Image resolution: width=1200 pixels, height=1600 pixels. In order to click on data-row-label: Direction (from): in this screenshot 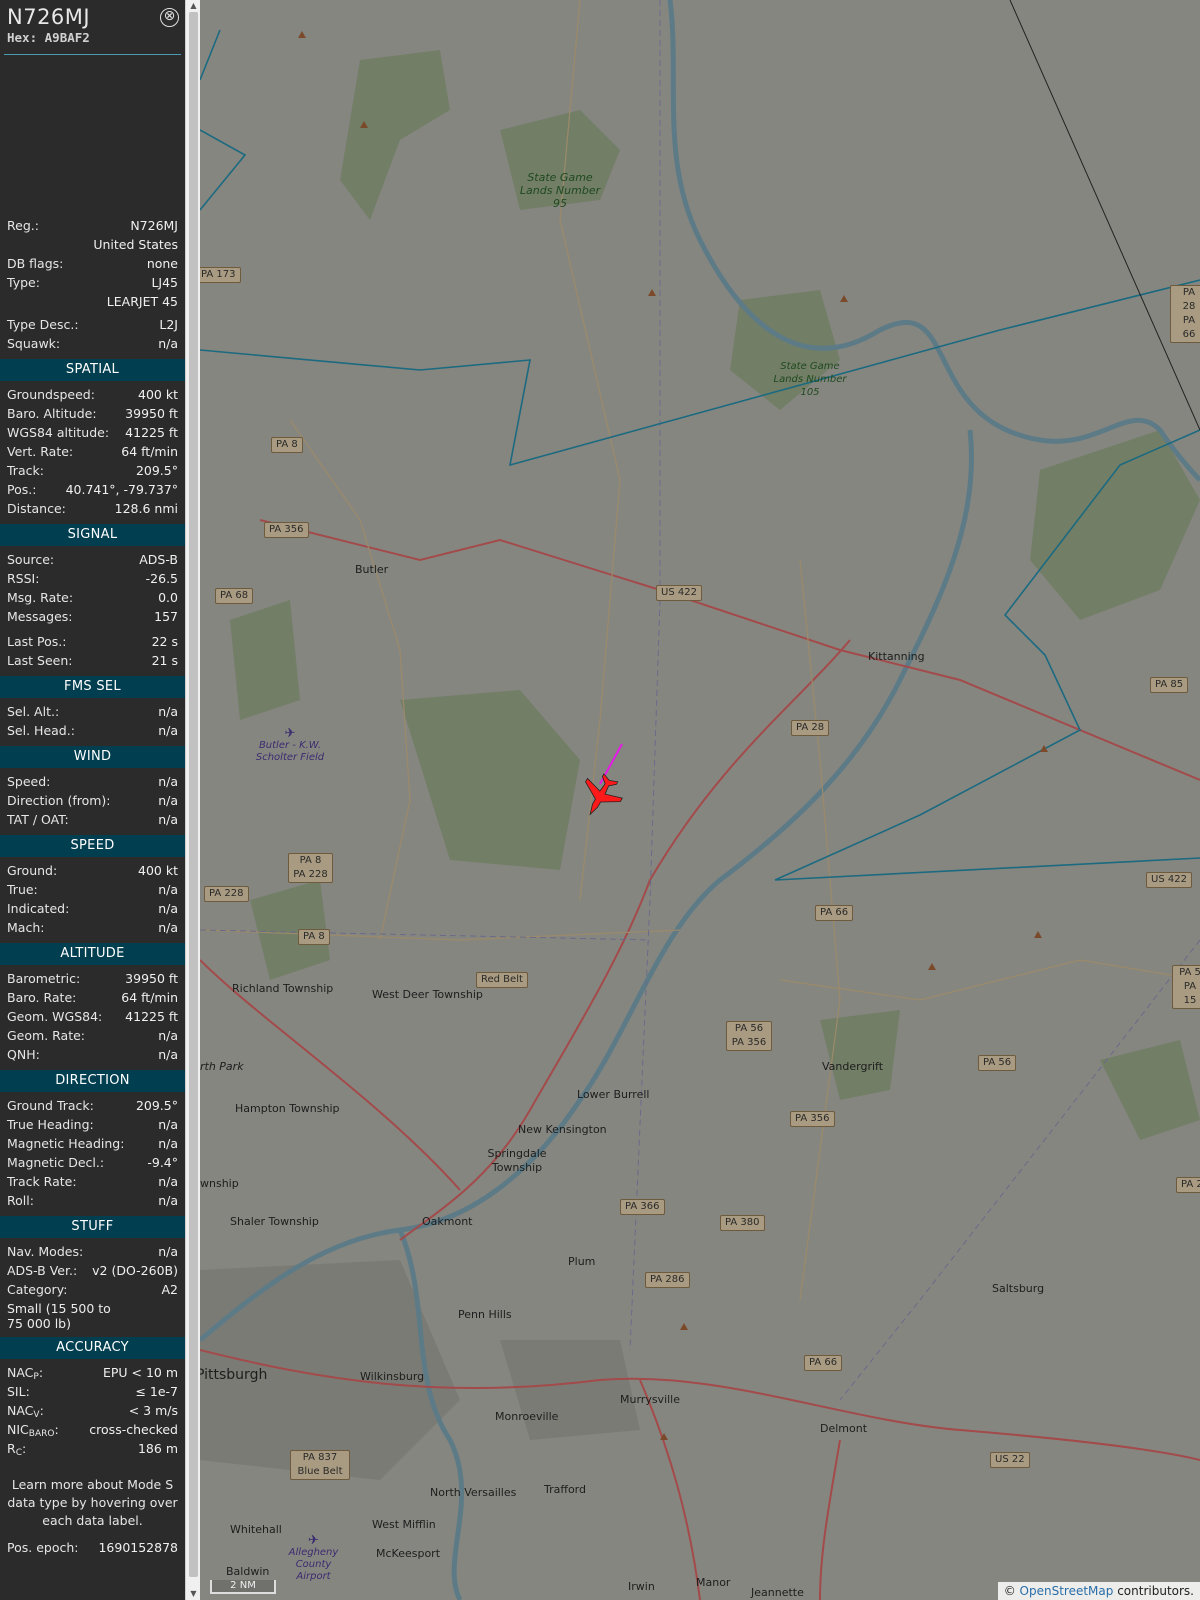, I will do `click(59, 800)`.